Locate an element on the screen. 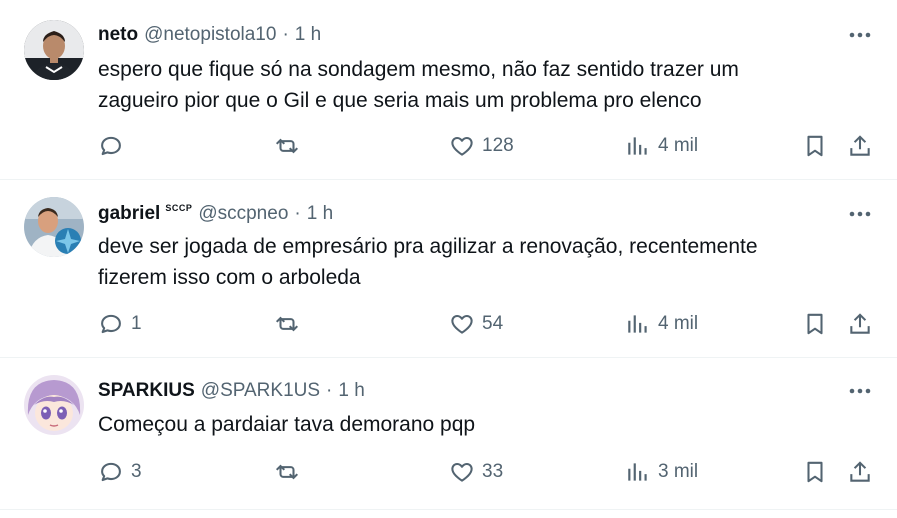 This screenshot has height=518, width=897. reply-button: 1 is located at coordinates (120, 324).